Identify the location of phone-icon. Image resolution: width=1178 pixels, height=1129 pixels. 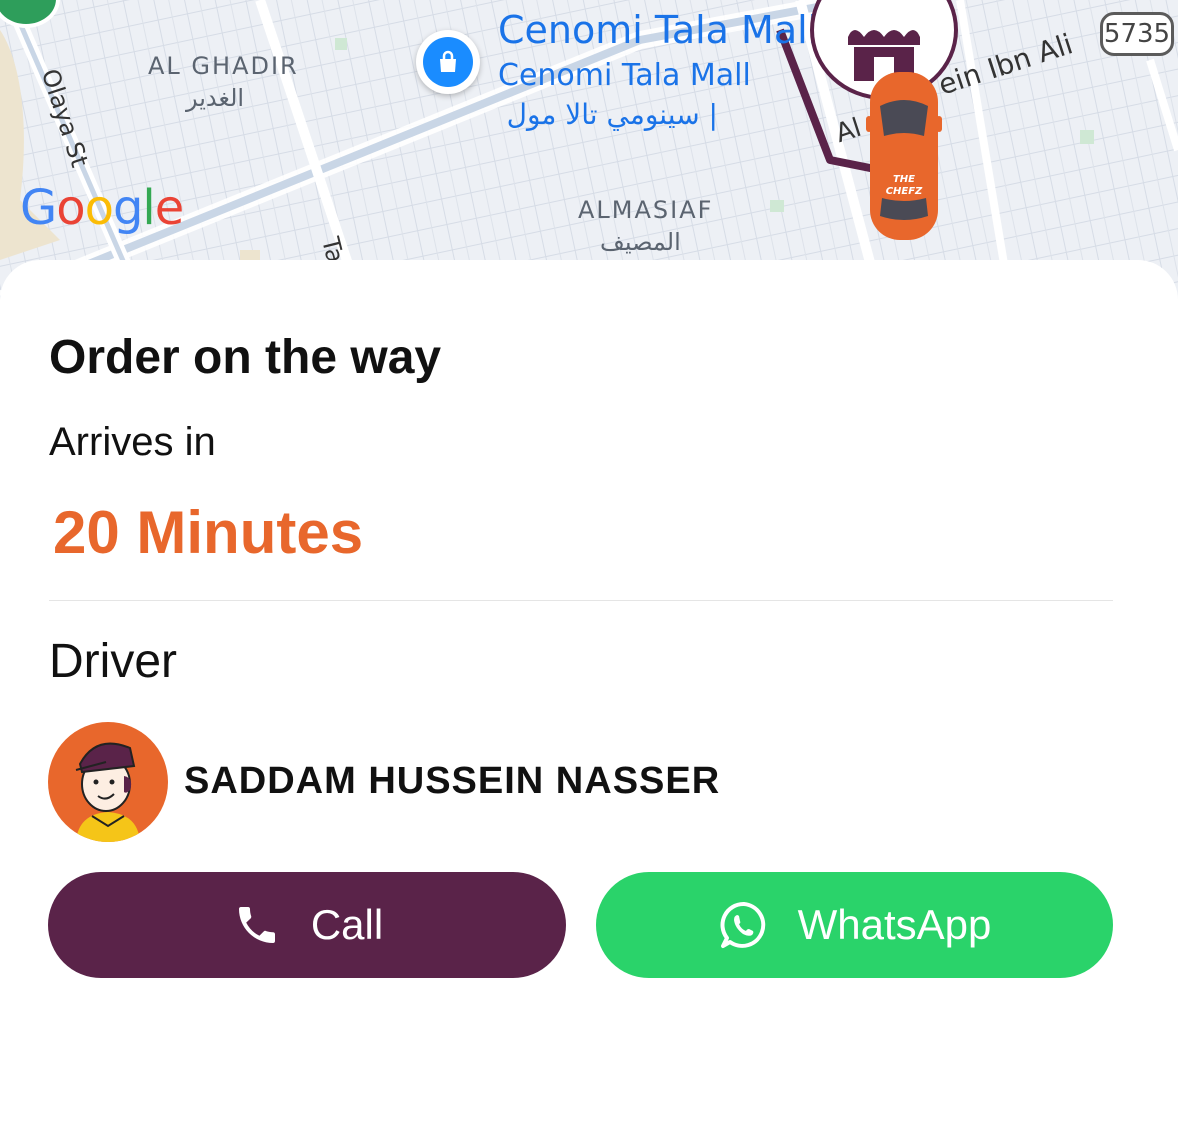
(257, 925).